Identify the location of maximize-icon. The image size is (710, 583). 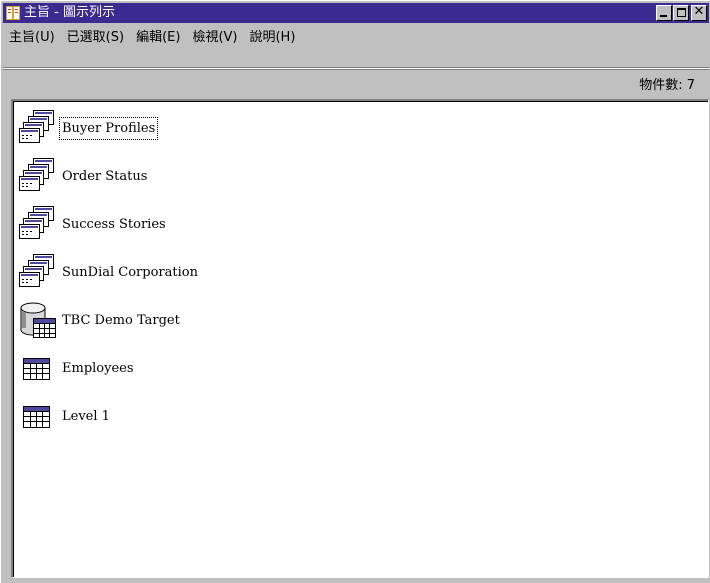
(681, 12).